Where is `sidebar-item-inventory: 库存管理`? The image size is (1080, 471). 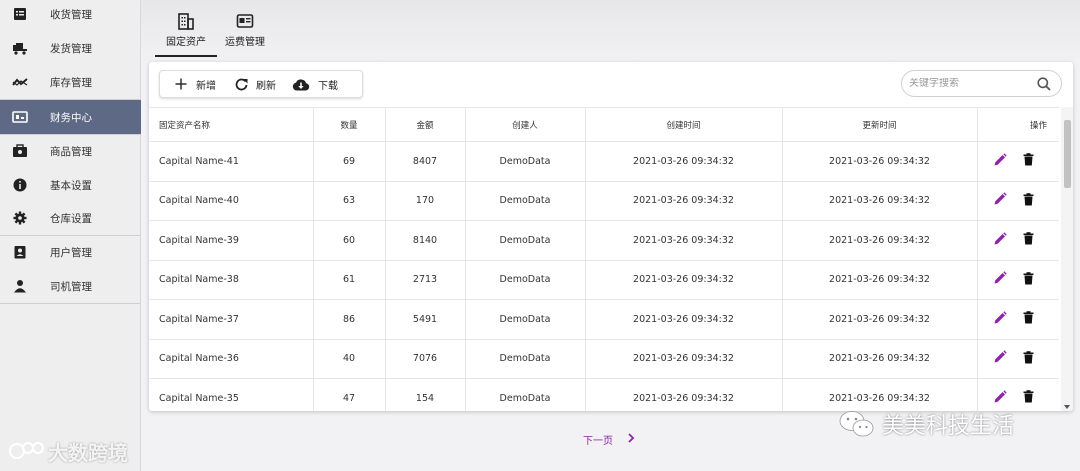 sidebar-item-inventory: 库存管理 is located at coordinates (70, 82).